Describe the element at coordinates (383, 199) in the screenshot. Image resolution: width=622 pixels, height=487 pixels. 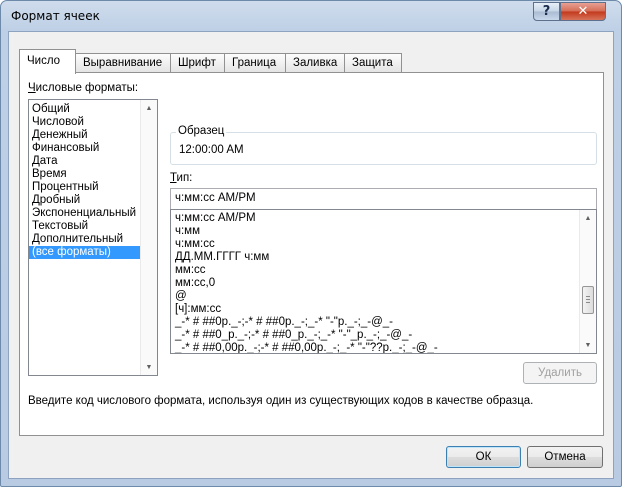
I see `type-input: ч:мм:сс AM/PM` at that location.